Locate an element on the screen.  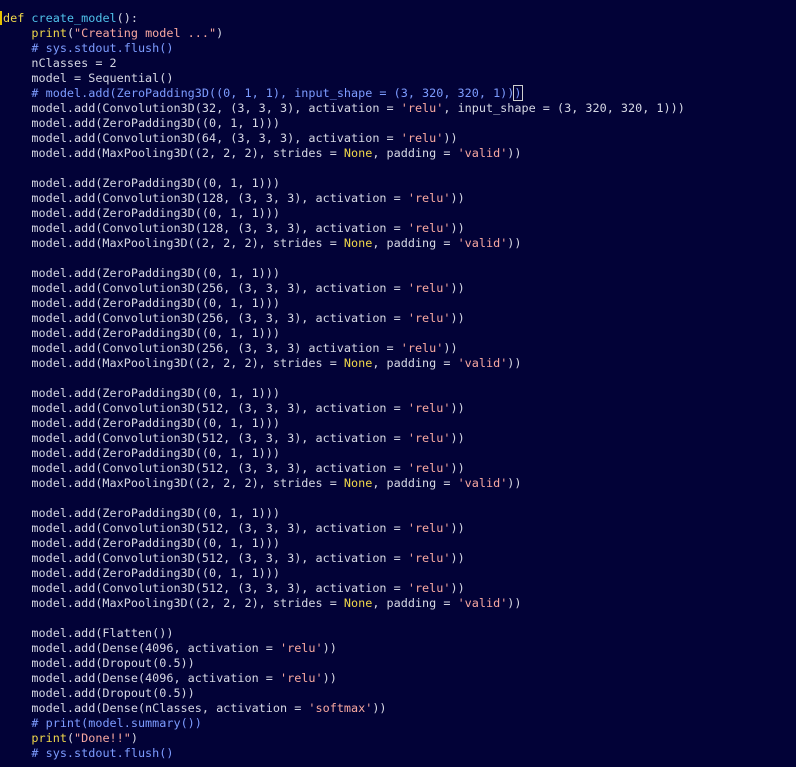
matched-bracket: ) is located at coordinates (518, 93).